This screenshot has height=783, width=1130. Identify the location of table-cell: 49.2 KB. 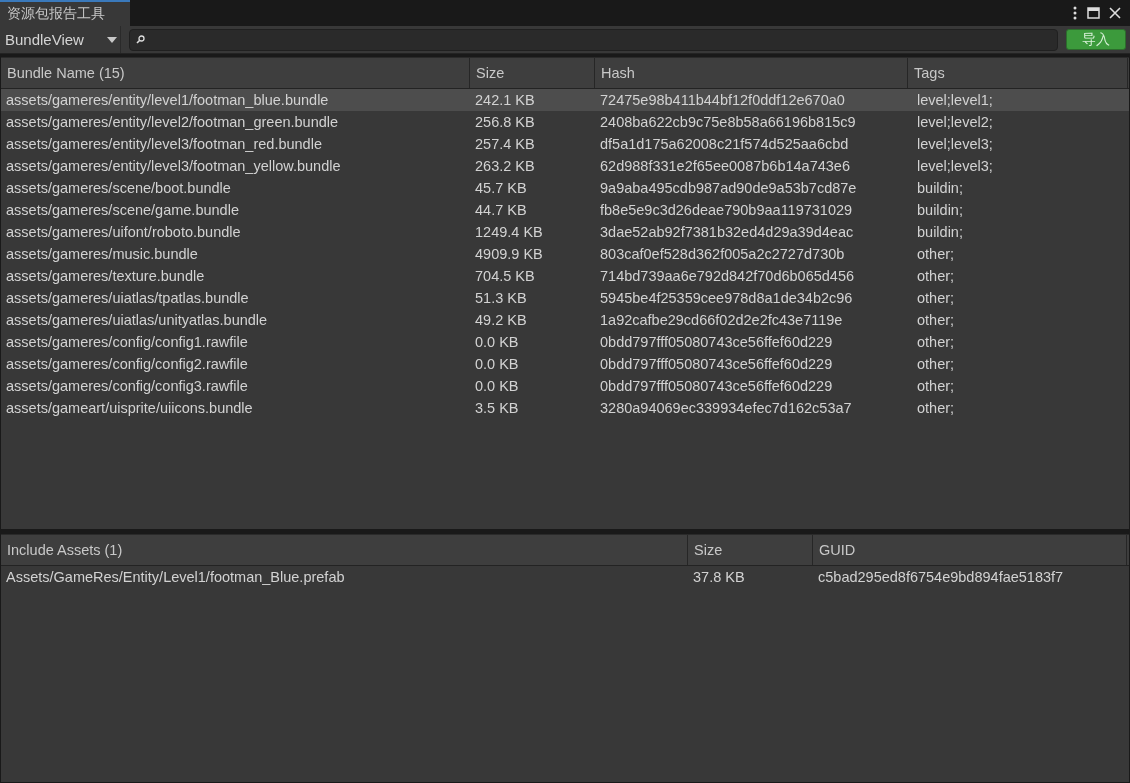
(501, 320).